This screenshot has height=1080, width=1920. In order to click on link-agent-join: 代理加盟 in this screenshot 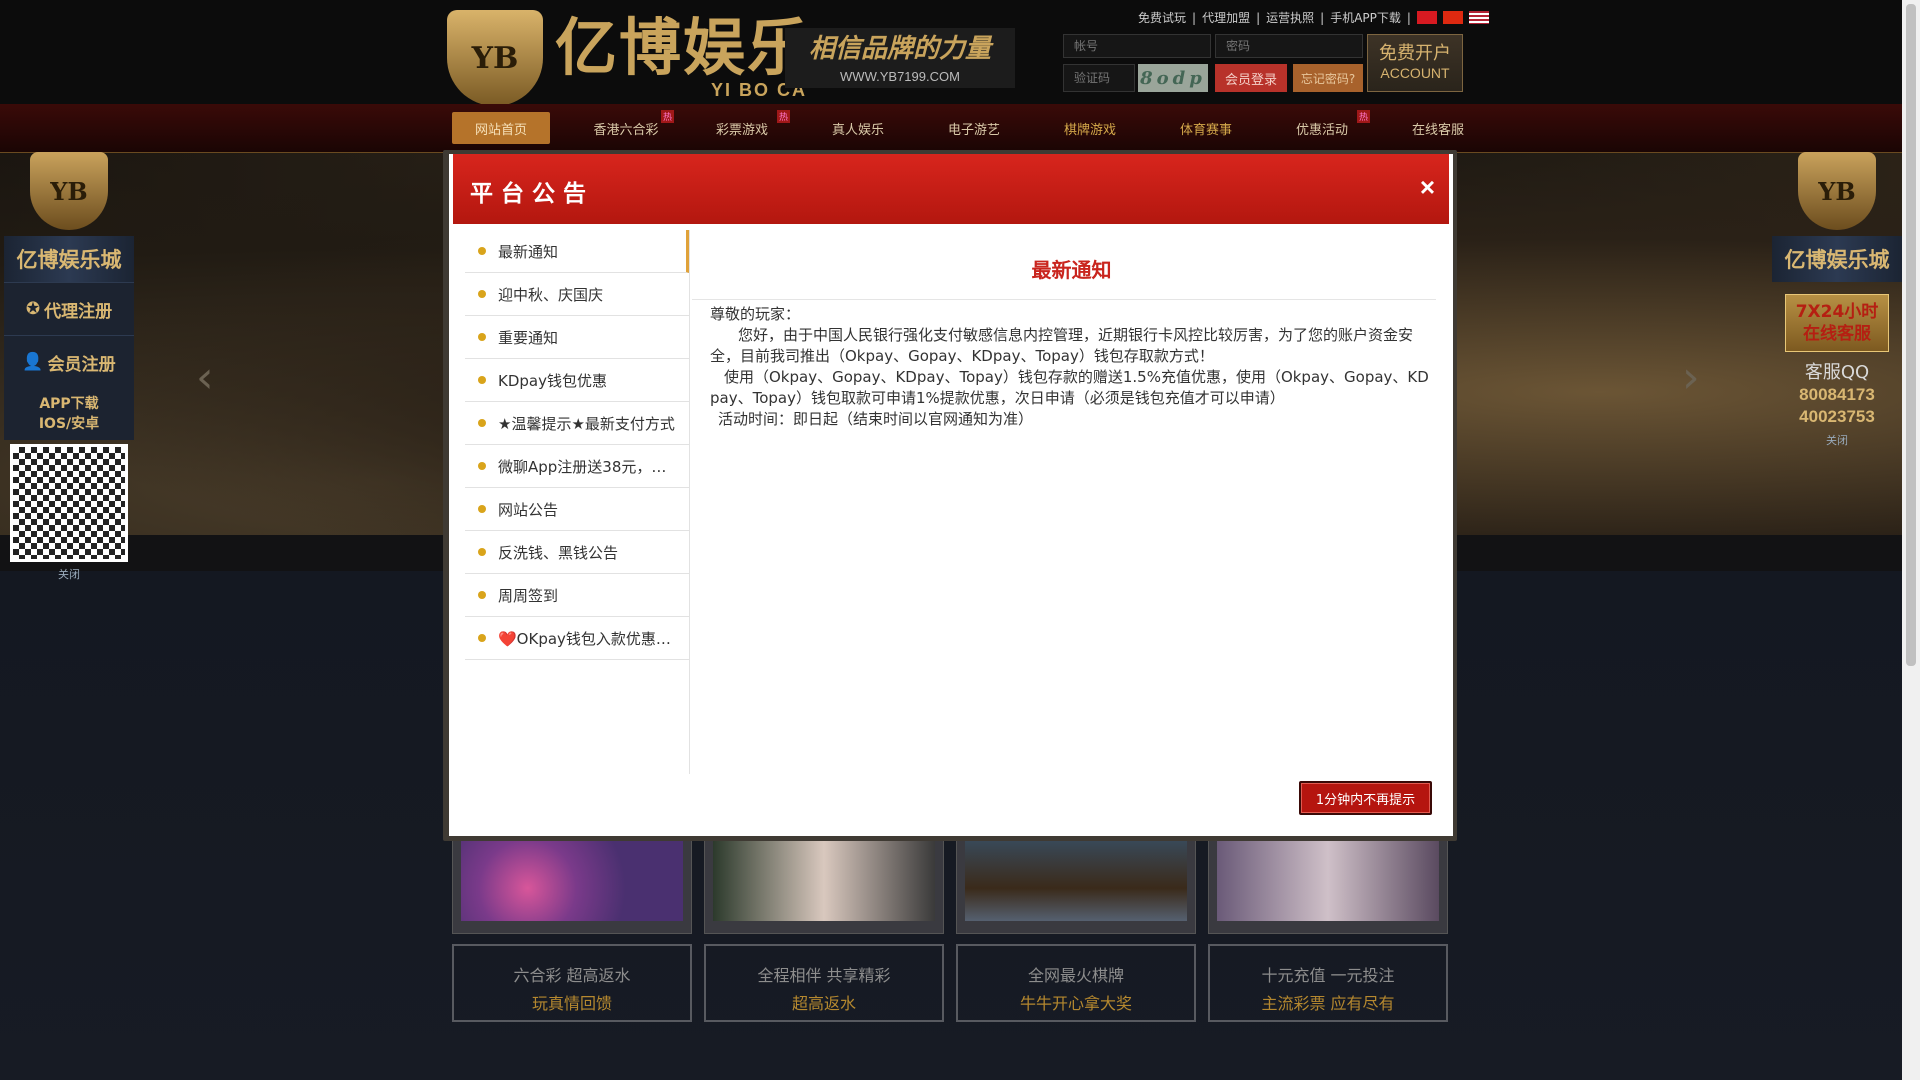, I will do `click(1226, 17)`.